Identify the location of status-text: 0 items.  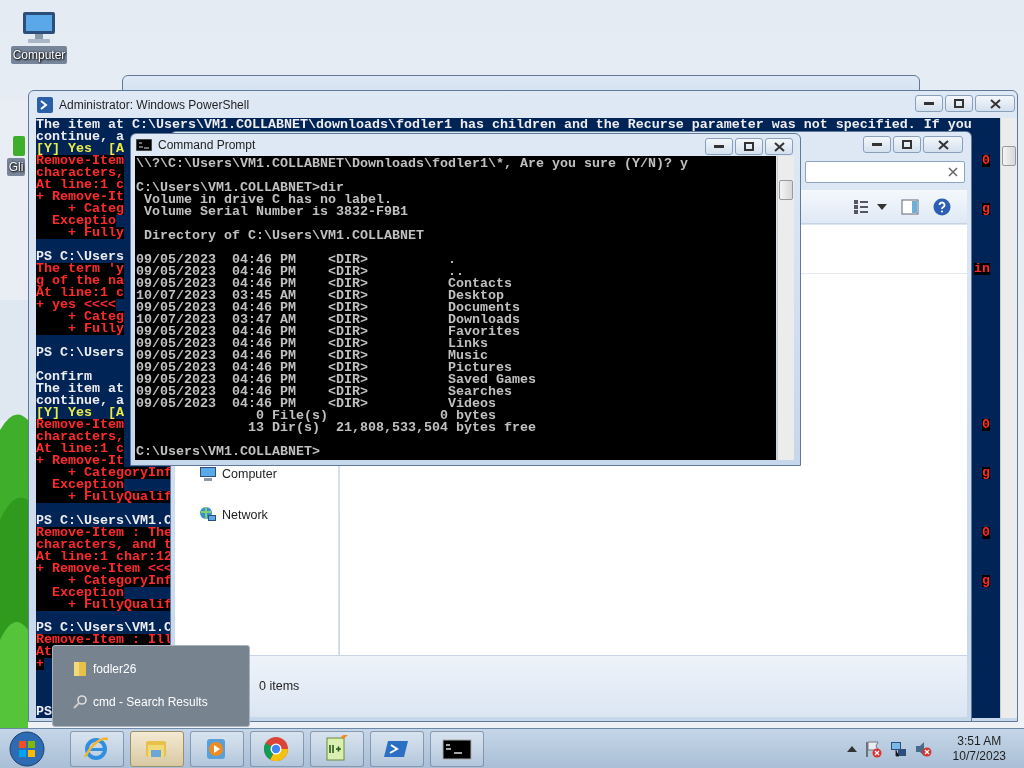
(279, 686).